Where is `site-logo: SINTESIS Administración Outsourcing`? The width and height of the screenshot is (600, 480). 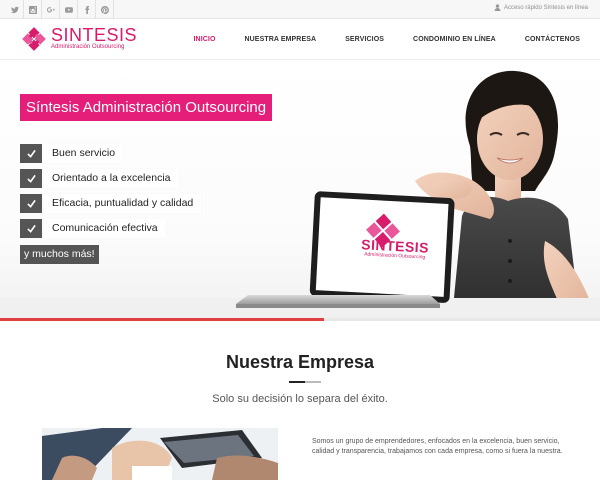
site-logo: SINTESIS Administración Outsourcing is located at coordinates (78, 39).